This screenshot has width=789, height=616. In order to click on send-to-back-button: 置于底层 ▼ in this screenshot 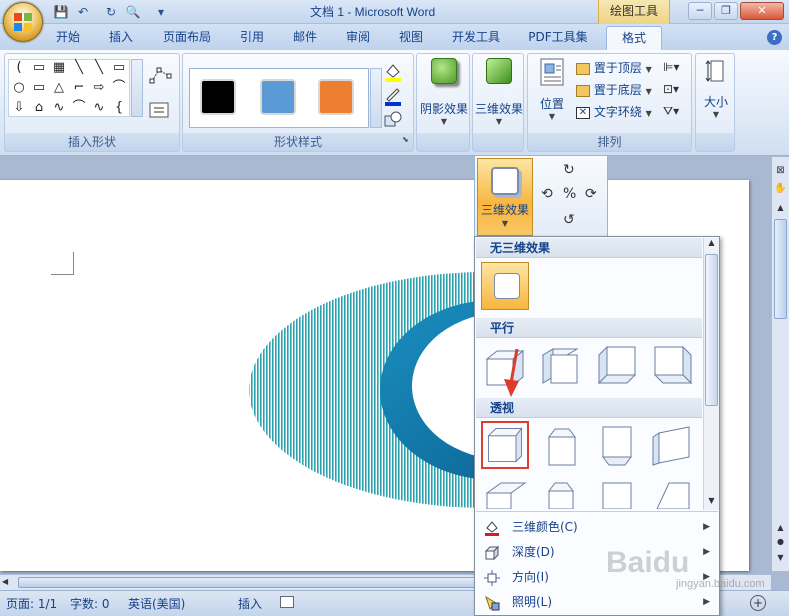, I will do `click(614, 90)`.